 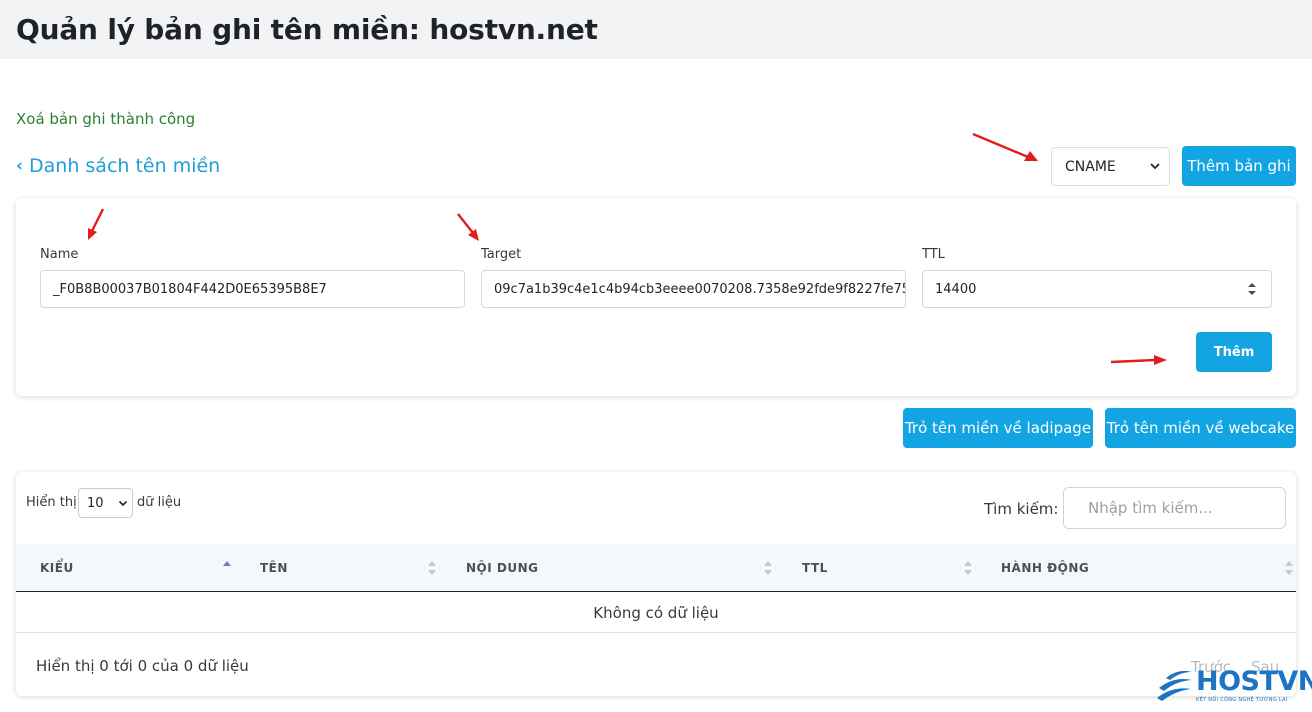 What do you see at coordinates (656, 29) in the screenshot?
I see `page-header: Quản lý bản ghi tên miền: hostvn.net` at bounding box center [656, 29].